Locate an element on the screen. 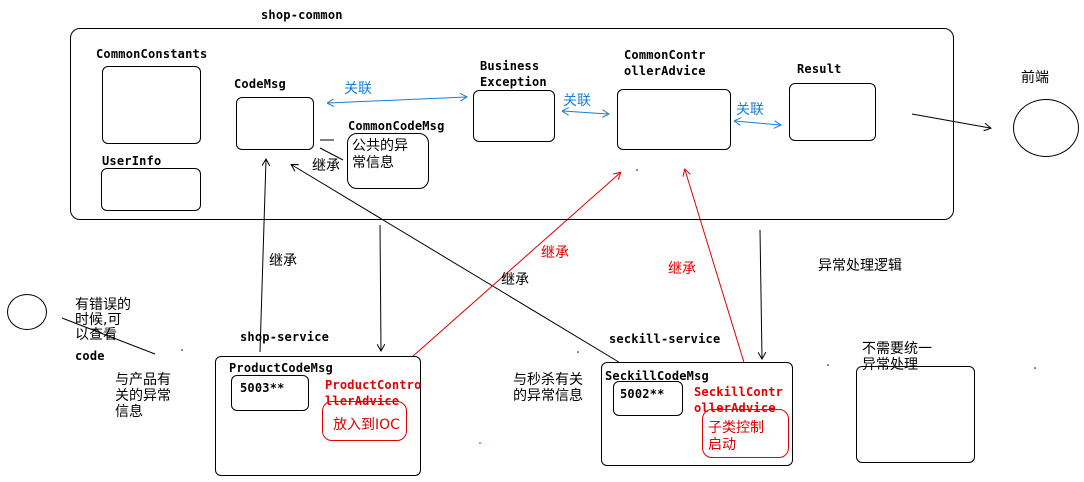  no-unify-note: 不需要统一 异常处理 is located at coordinates (897, 357).